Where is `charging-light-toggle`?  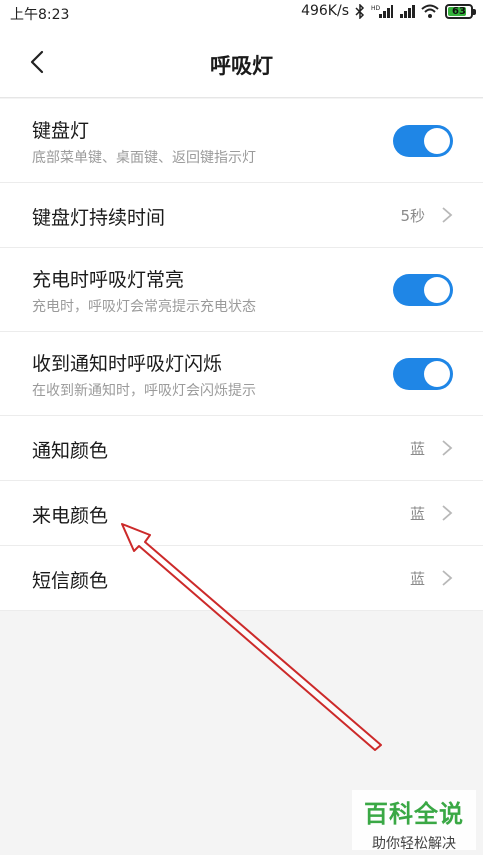 charging-light-toggle is located at coordinates (423, 290).